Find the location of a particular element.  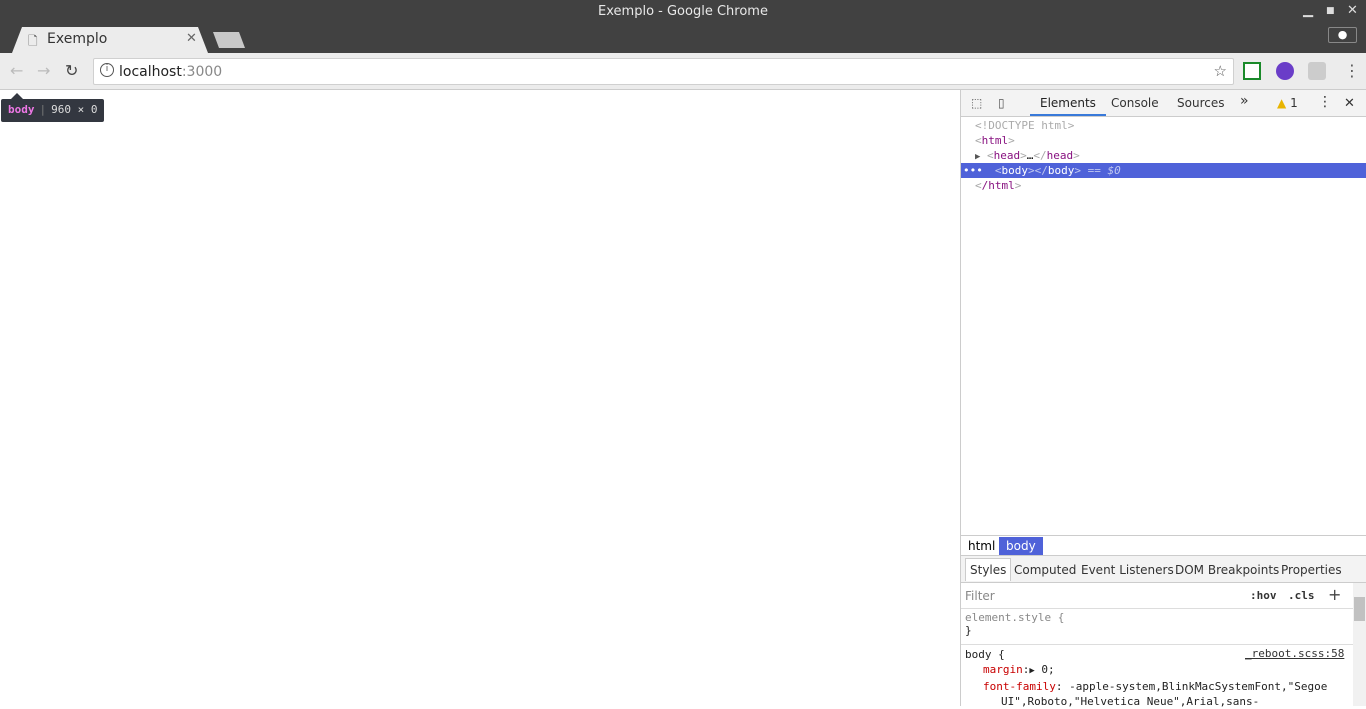

inspect-icon: ⬚ is located at coordinates (976, 103).